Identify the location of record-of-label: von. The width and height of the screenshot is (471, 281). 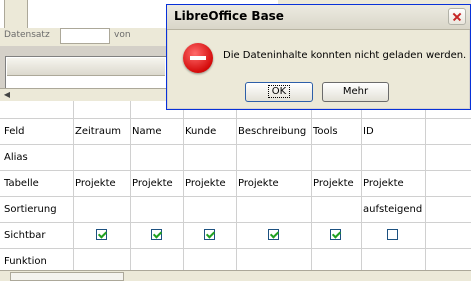
(122, 35).